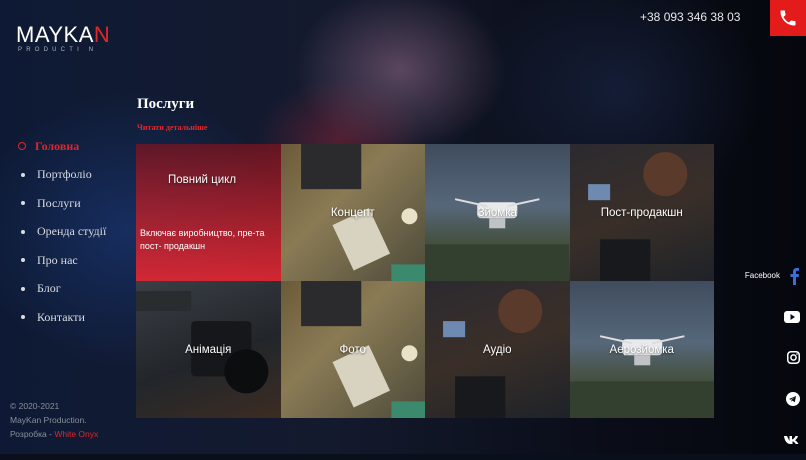  I want to click on youtube-link, so click(792, 316).